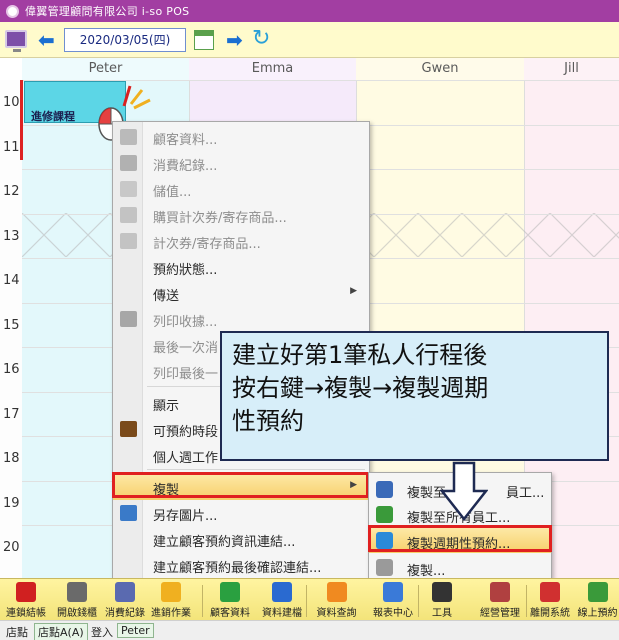  I want to click on previous-day-arrow-icon: ⬅, so click(46, 40).